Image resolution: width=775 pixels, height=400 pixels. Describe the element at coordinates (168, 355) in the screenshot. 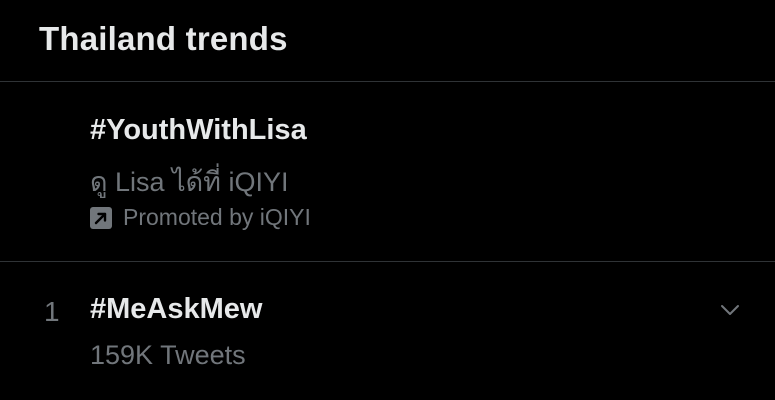

I see `trend-tweet-count: 159K Tweets` at that location.